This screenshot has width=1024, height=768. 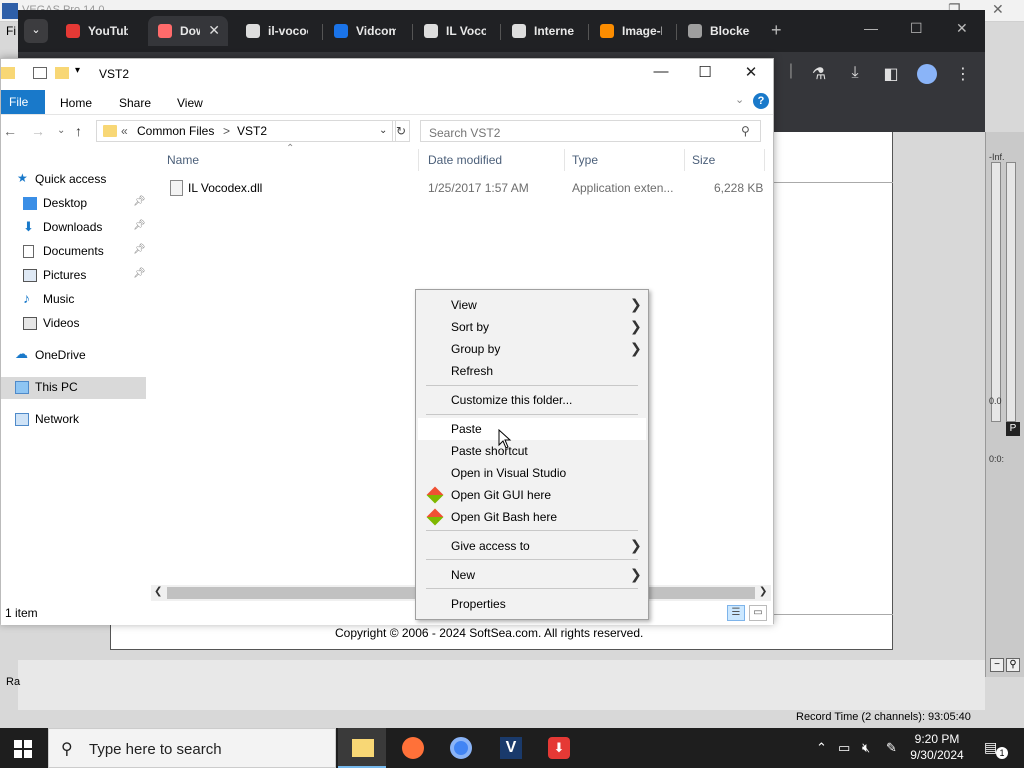 What do you see at coordinates (705, 72) in the screenshot?
I see `explorer-maximize-icon: ☐` at bounding box center [705, 72].